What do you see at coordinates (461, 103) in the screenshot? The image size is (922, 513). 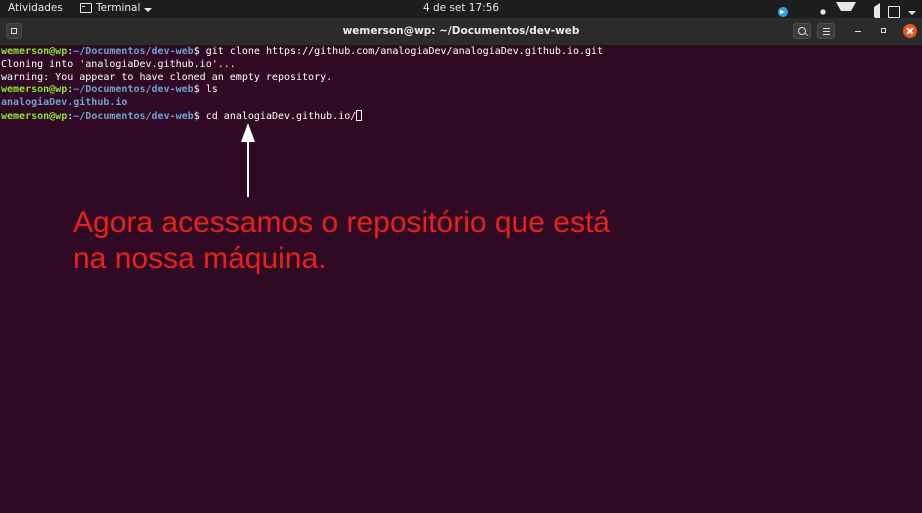 I see `terminal-line: analogiaDev.github.io` at bounding box center [461, 103].